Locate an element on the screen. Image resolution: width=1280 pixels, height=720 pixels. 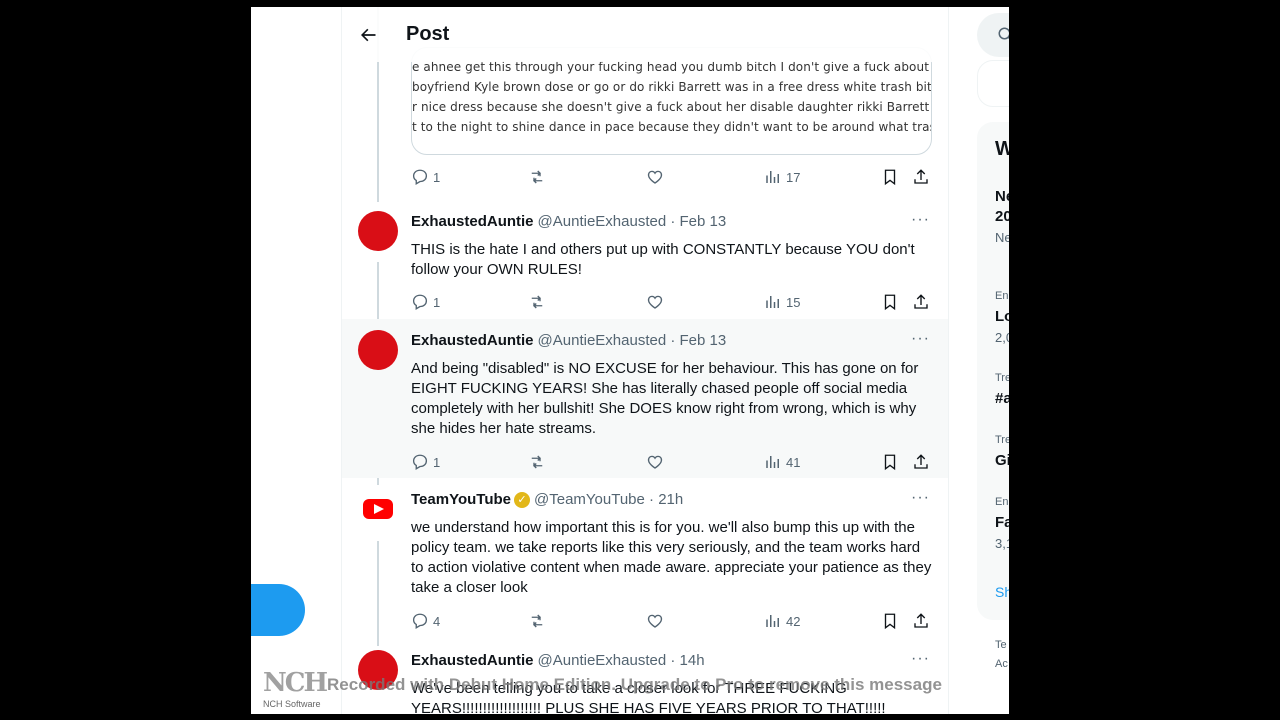
compose-post-button is located at coordinates (278, 610).